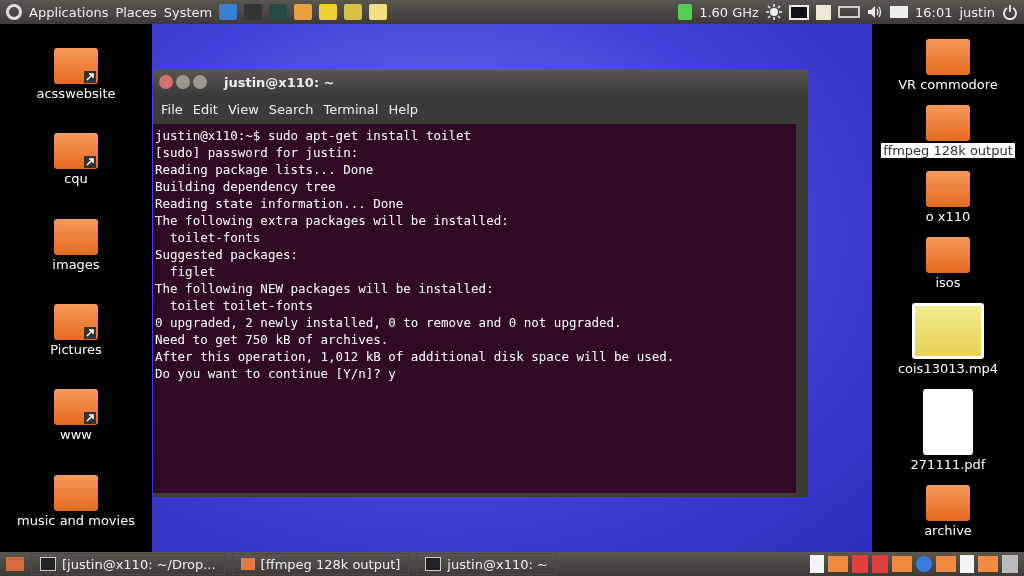 The width and height of the screenshot is (1024, 576). I want to click on menu-item: Edit, so click(205, 109).